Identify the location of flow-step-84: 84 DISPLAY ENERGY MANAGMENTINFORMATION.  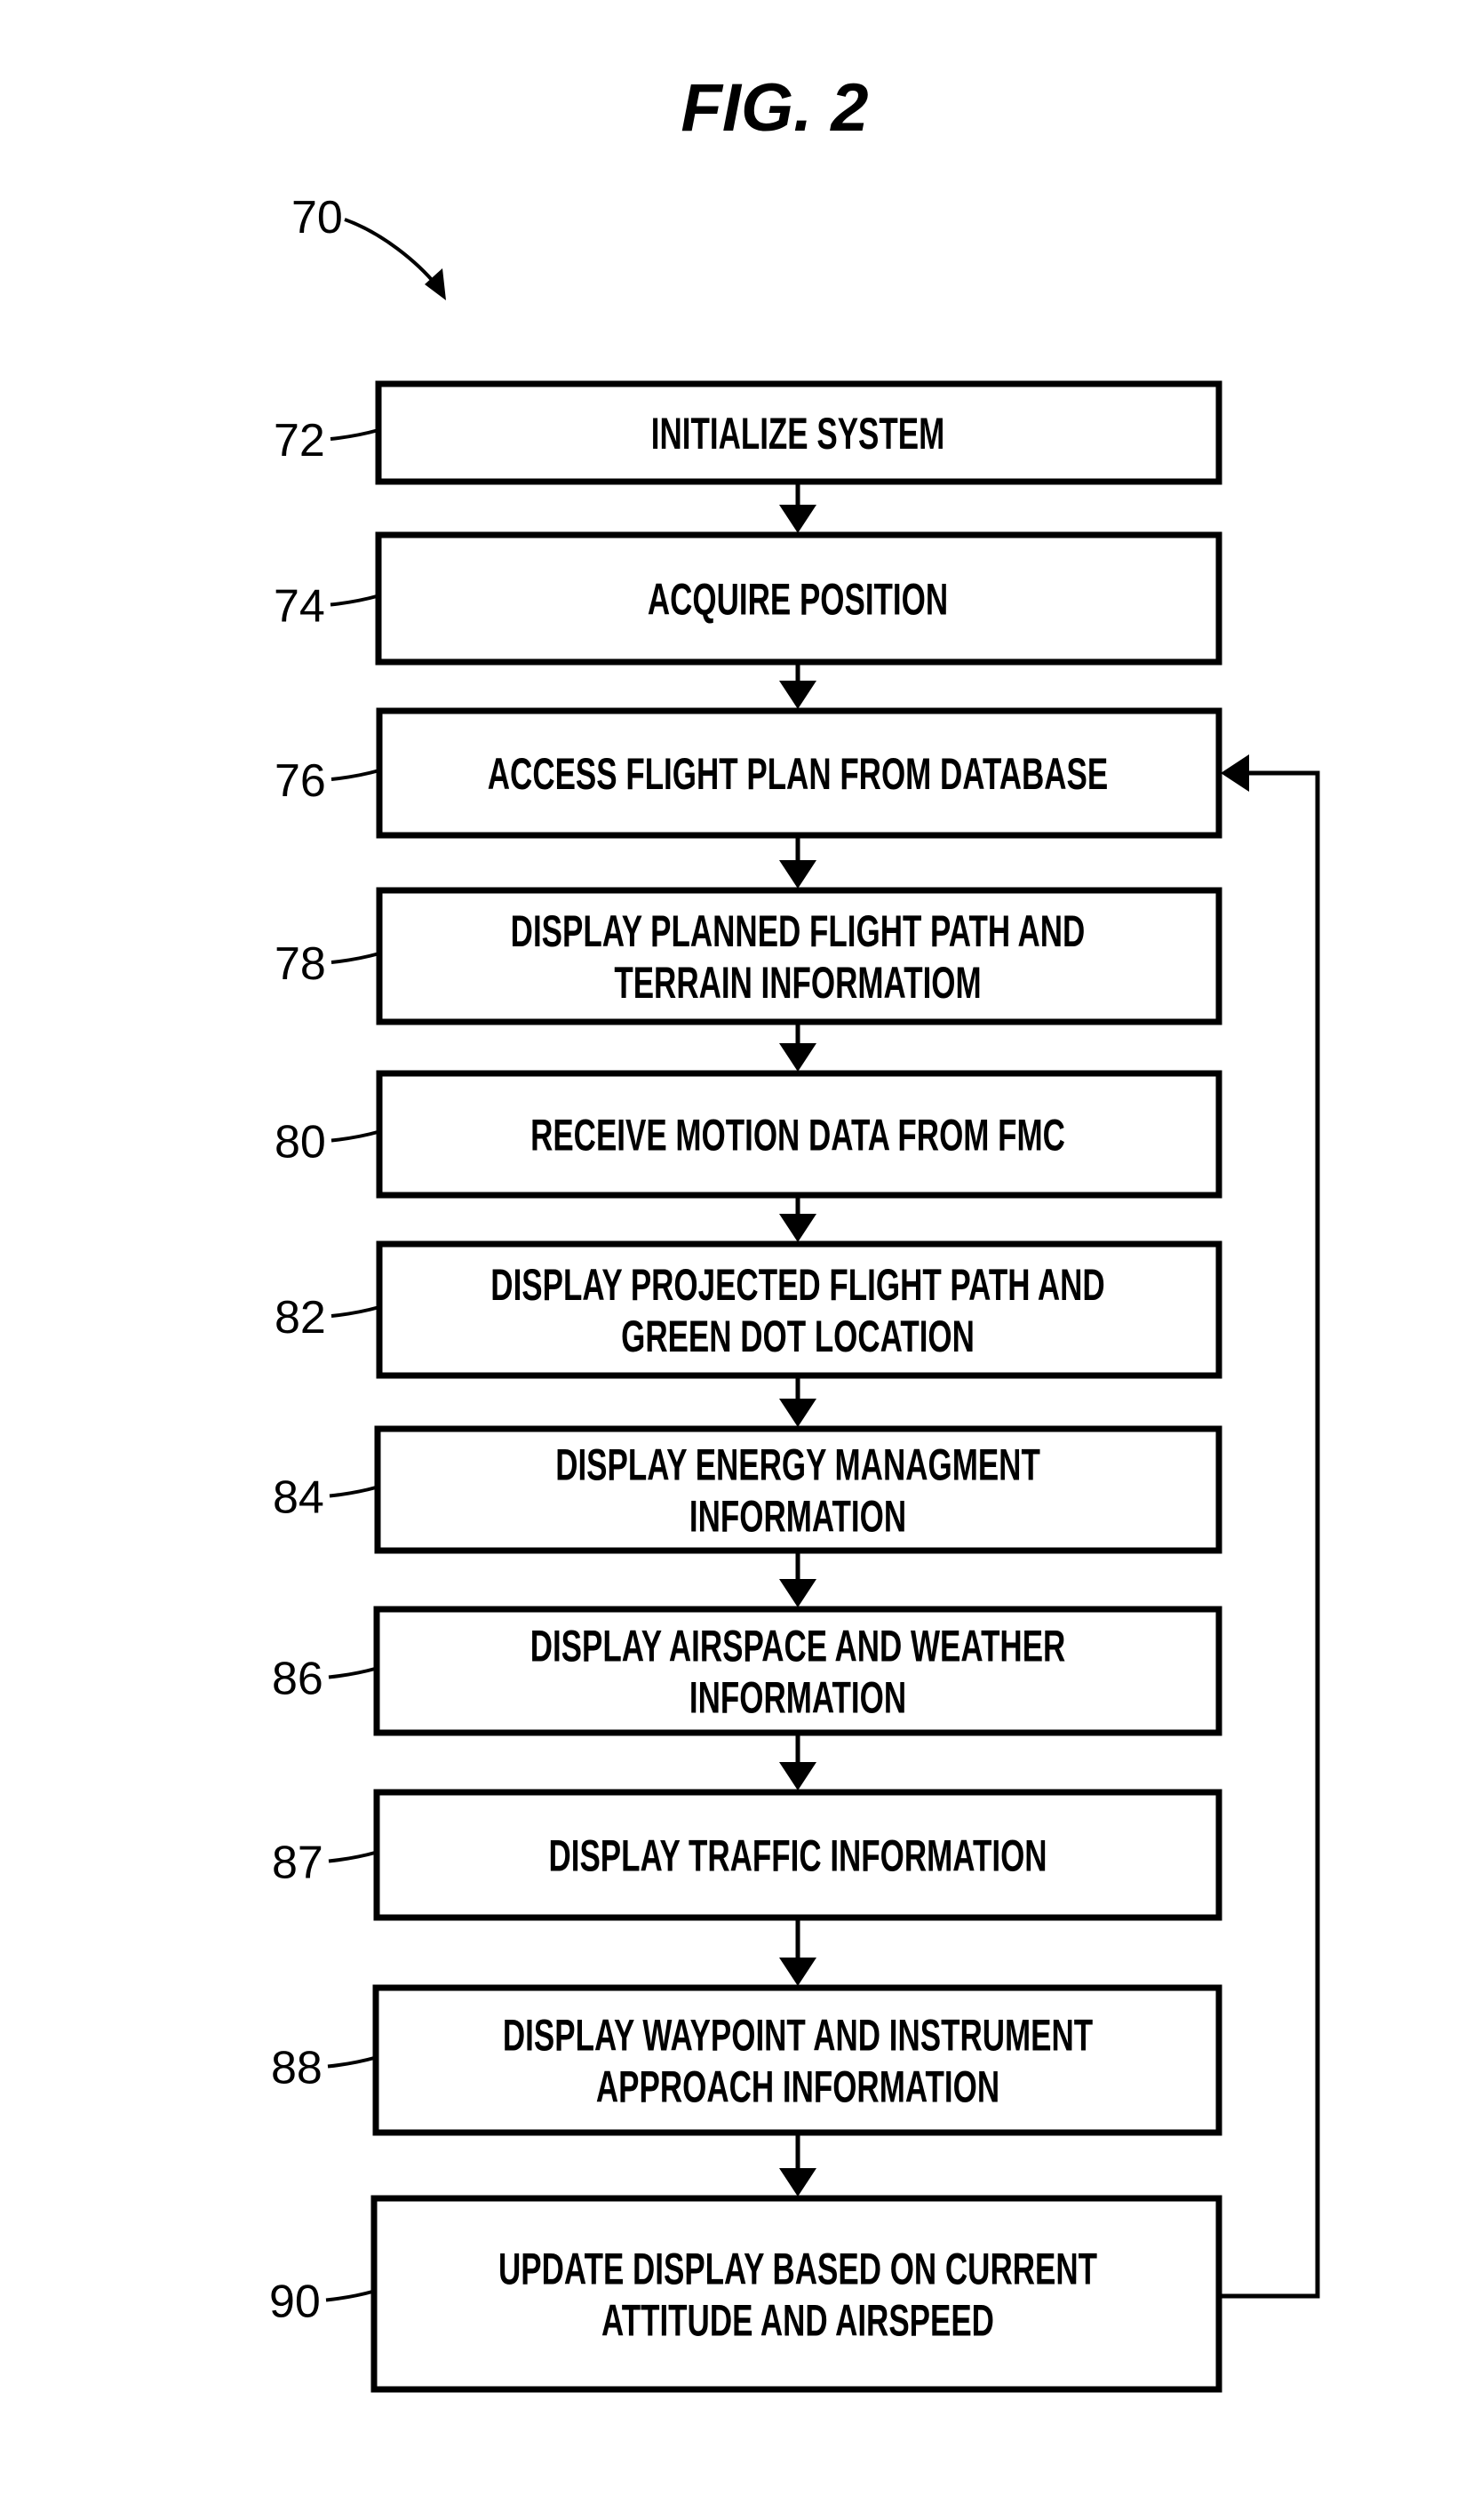
(747, 1489).